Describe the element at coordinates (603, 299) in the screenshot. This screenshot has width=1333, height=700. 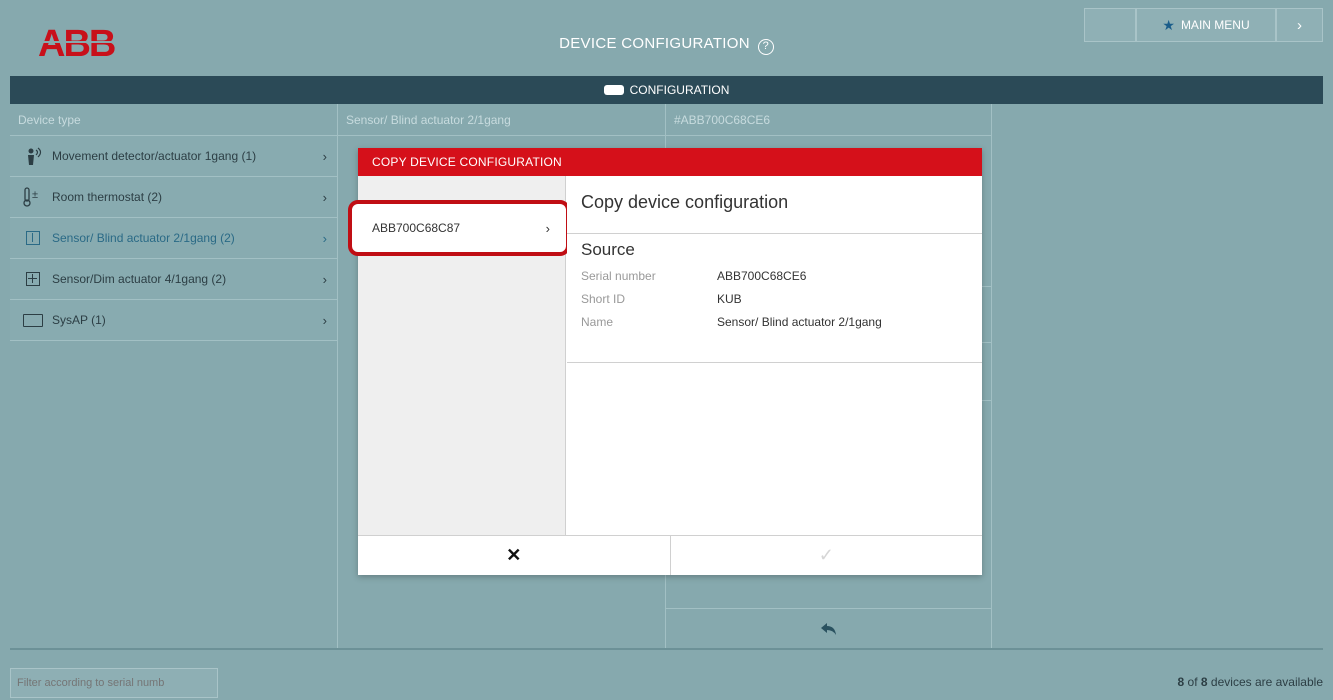
I see `field-label: Short ID` at that location.